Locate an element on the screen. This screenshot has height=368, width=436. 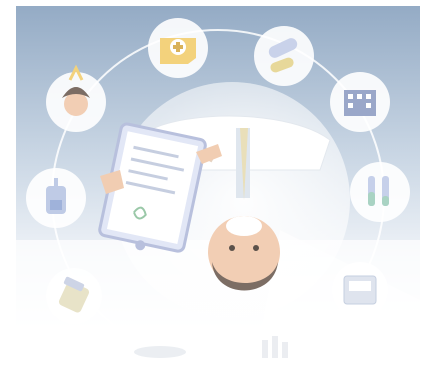
iv-bag-icon is located at coordinates (56, 198).